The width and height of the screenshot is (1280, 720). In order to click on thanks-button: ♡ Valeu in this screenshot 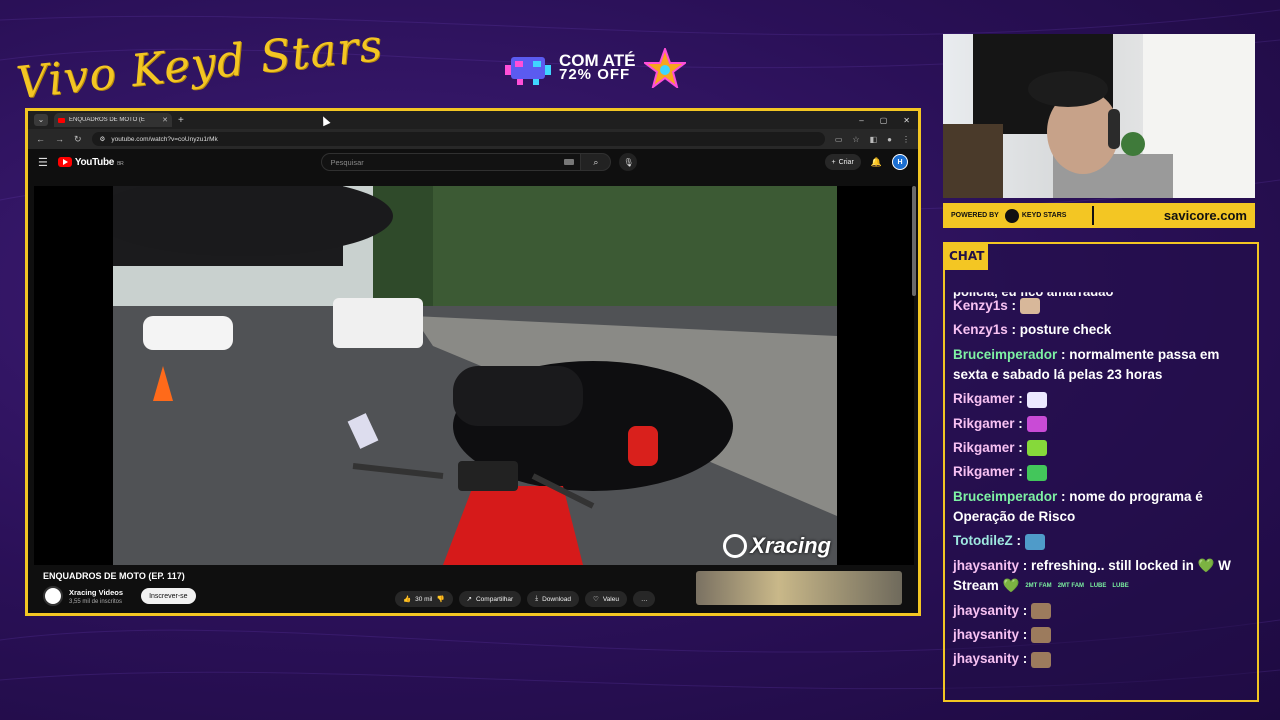, I will do `click(606, 599)`.